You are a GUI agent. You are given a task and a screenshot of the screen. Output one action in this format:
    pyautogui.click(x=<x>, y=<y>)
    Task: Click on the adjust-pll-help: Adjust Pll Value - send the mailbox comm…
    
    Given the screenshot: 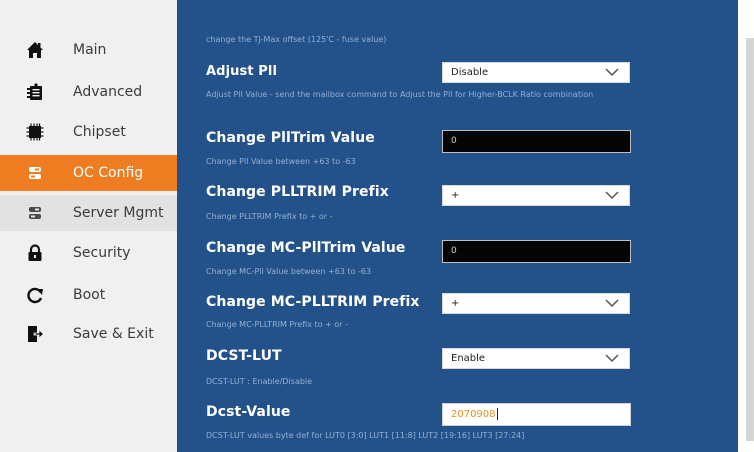 What is the action you would take?
    pyautogui.click(x=400, y=94)
    